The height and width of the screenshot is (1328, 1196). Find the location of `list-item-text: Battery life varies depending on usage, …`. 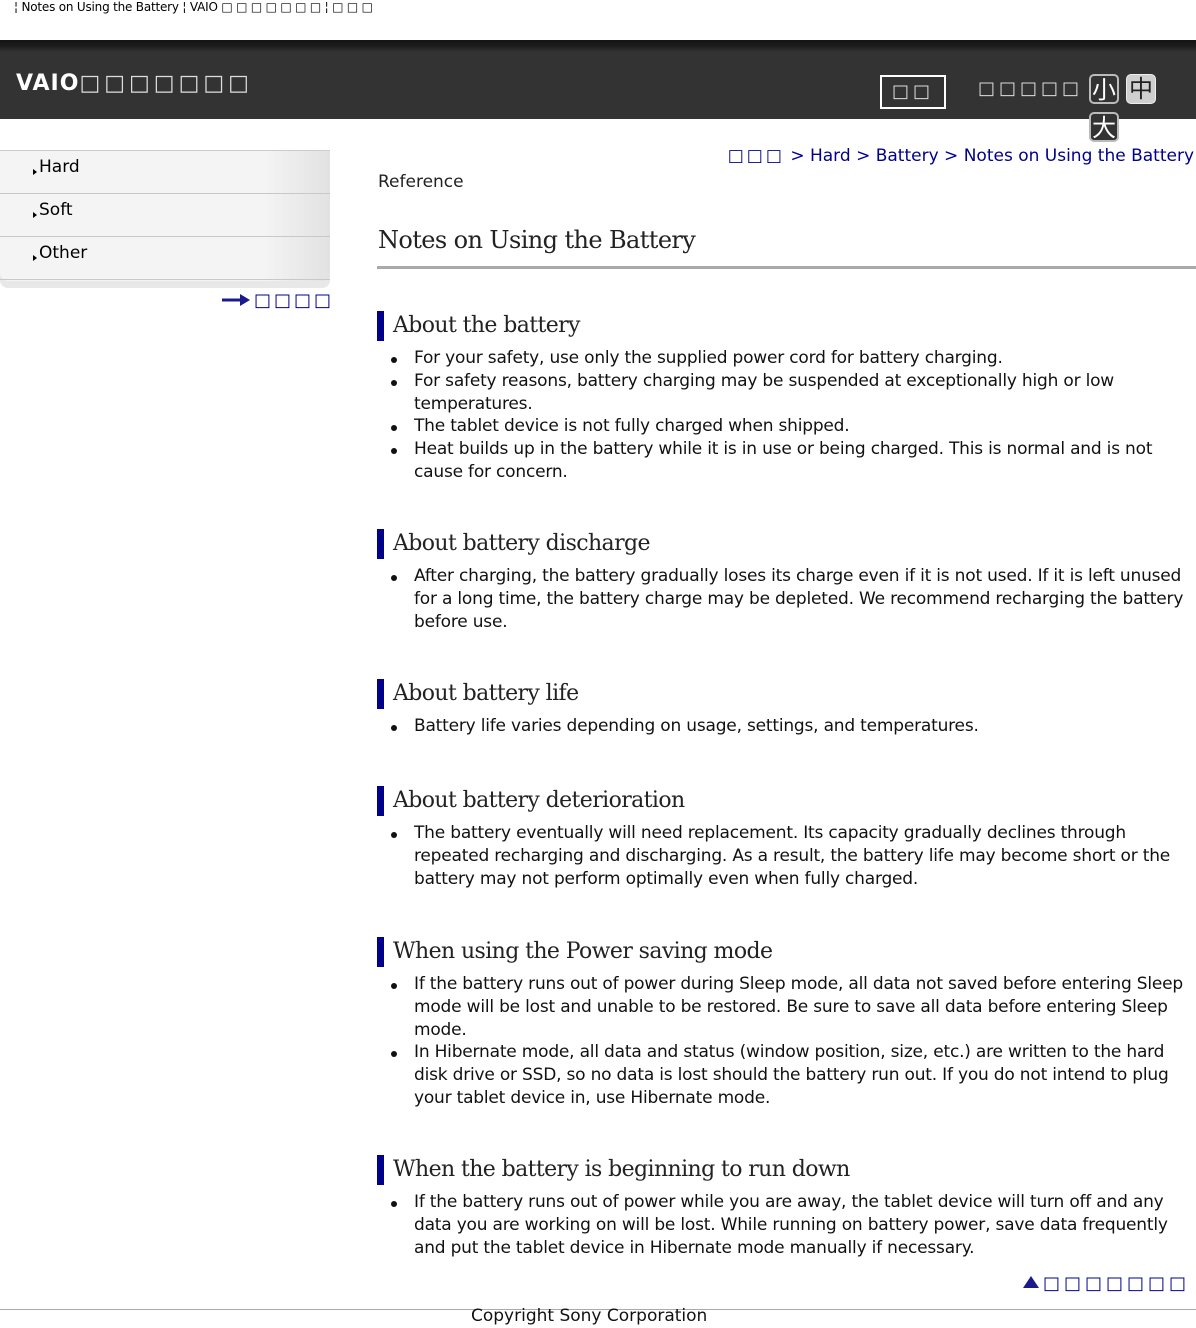

list-item-text: Battery life varies depending on usage, … is located at coordinates (696, 726).